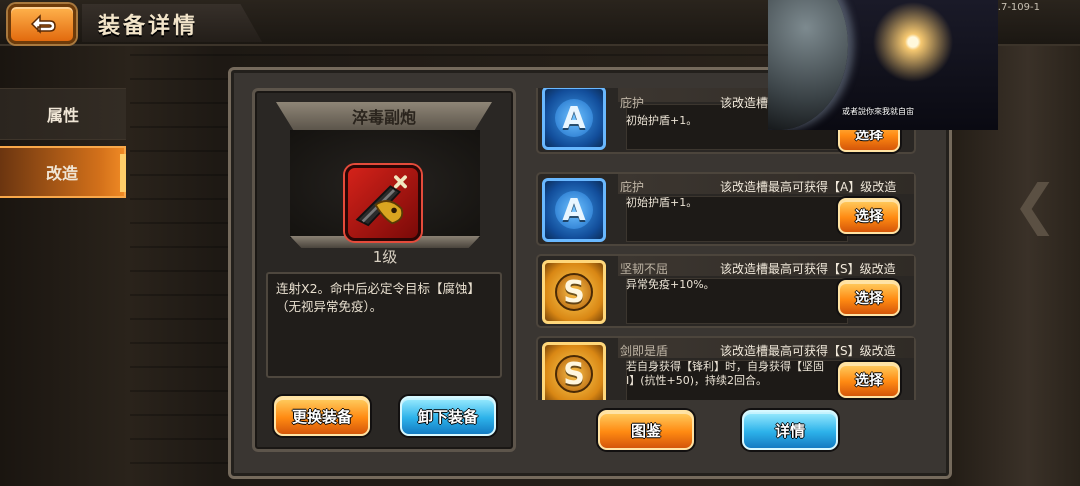 The image size is (1080, 486). I want to click on overlay-subtitle: 或者說你來我就自宙, so click(878, 111).